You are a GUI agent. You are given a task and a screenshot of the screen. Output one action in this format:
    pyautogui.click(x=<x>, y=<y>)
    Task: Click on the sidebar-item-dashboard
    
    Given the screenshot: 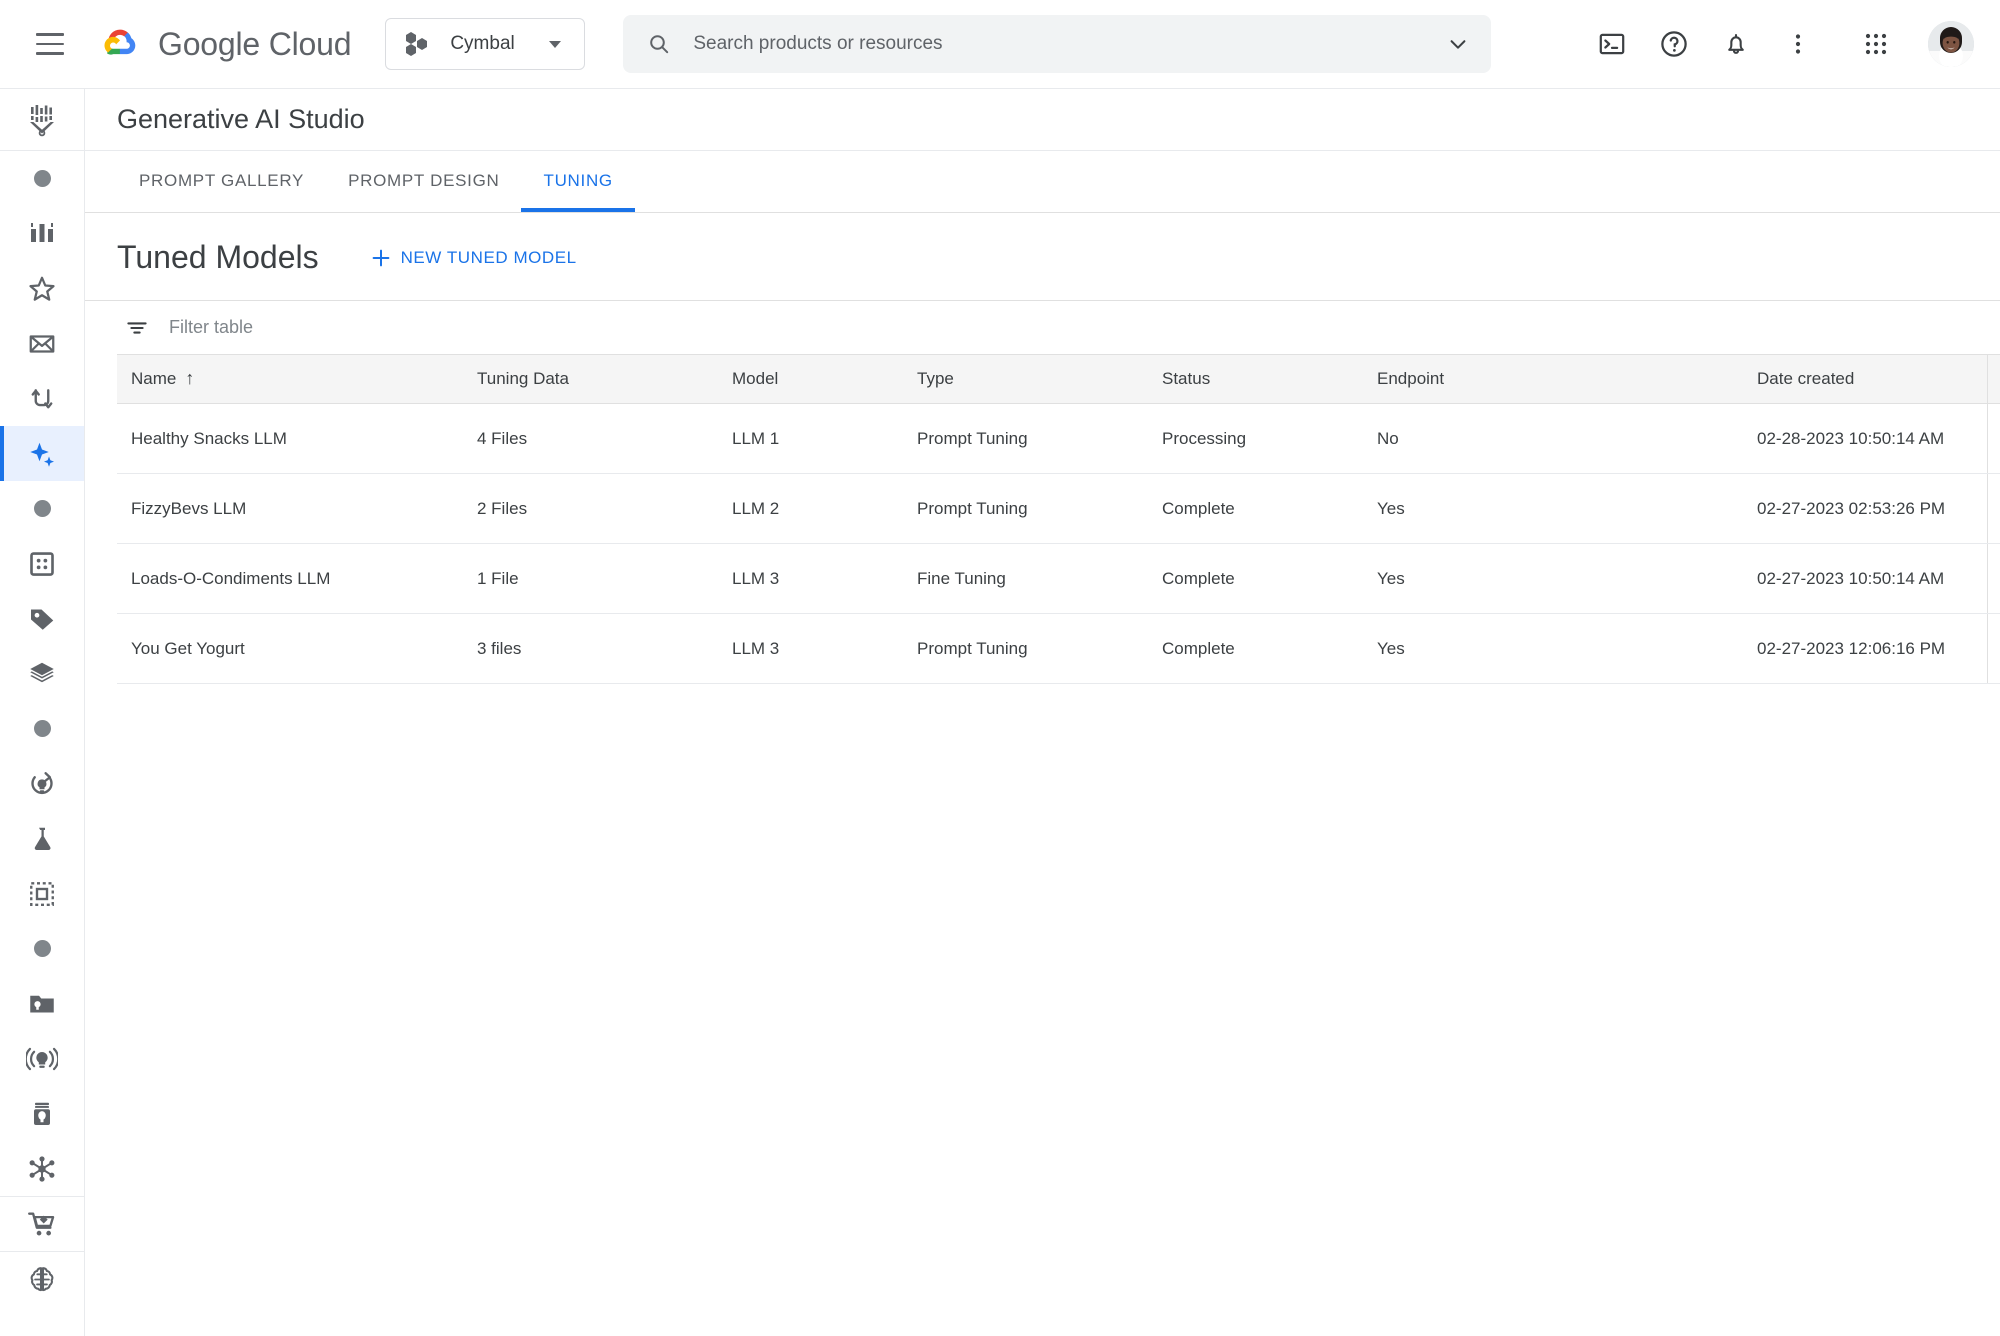 What is the action you would take?
    pyautogui.click(x=42, y=233)
    